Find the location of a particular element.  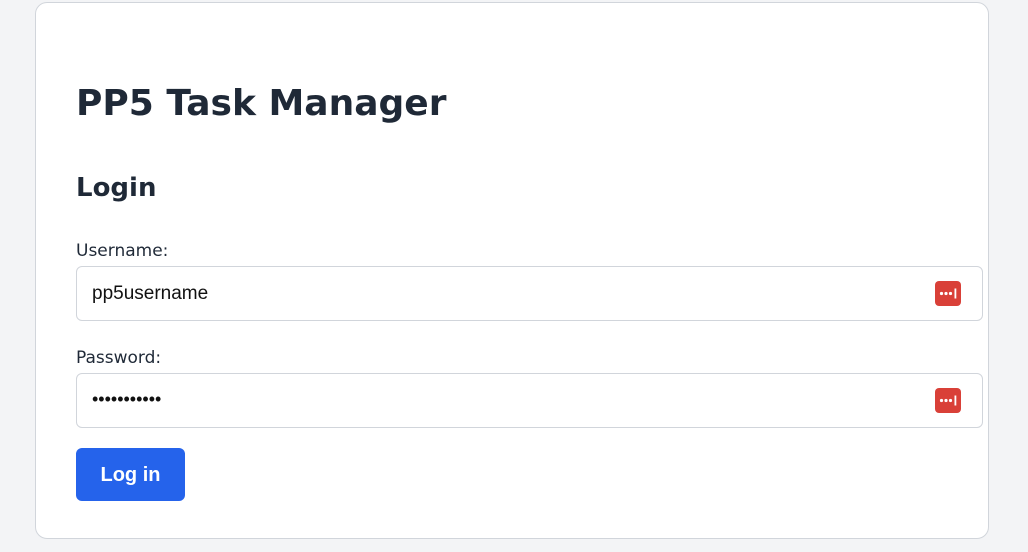

login-button: Log in is located at coordinates (130, 474).